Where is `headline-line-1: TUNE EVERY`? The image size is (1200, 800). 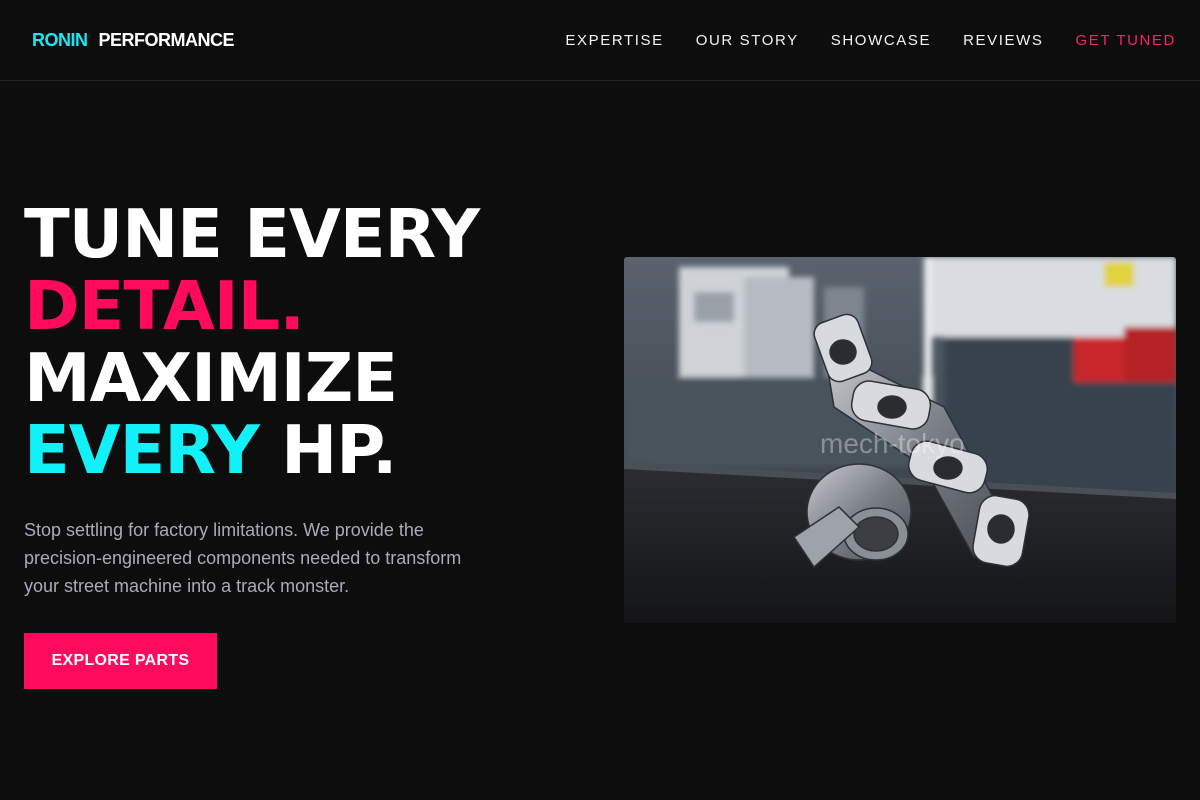
headline-line-1: TUNE EVERY is located at coordinates (252, 234).